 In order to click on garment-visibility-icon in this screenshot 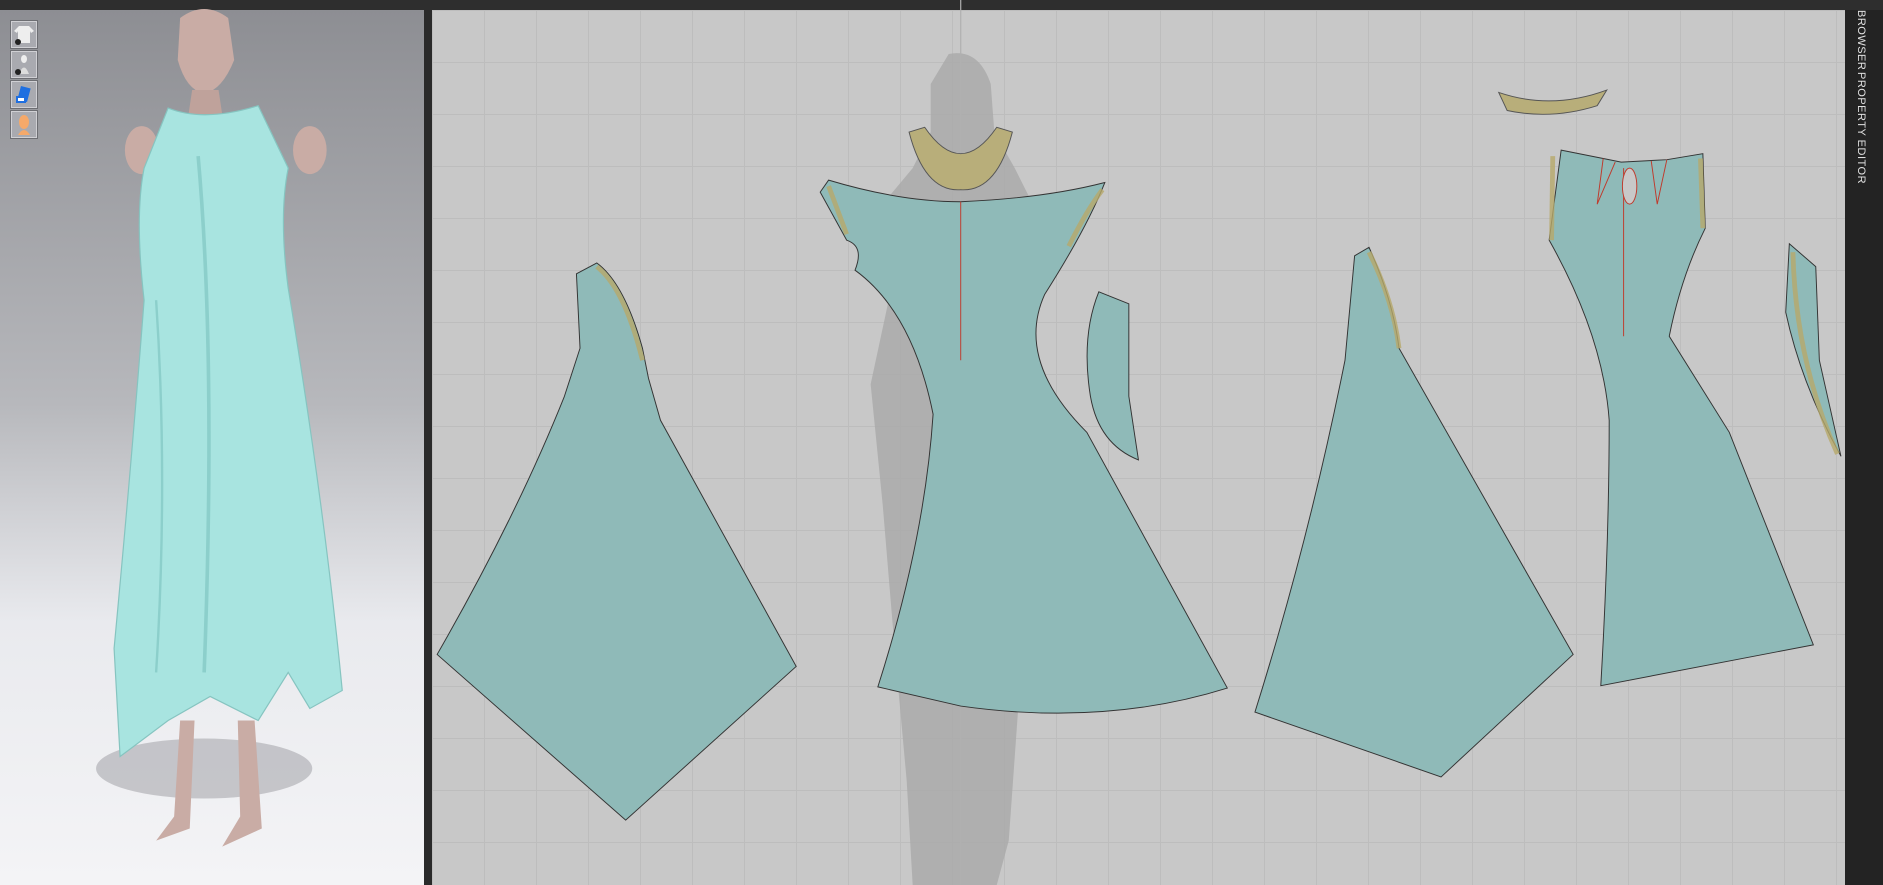, I will do `click(24, 35)`.